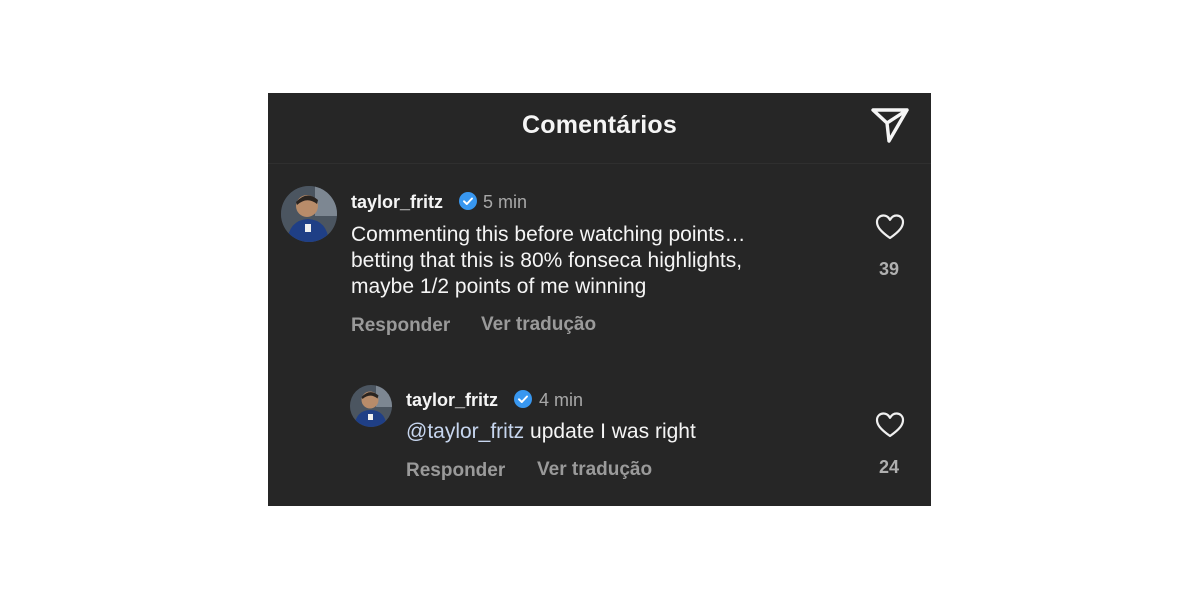 The image size is (1200, 600). I want to click on comment-timestamp: 4 min, so click(561, 400).